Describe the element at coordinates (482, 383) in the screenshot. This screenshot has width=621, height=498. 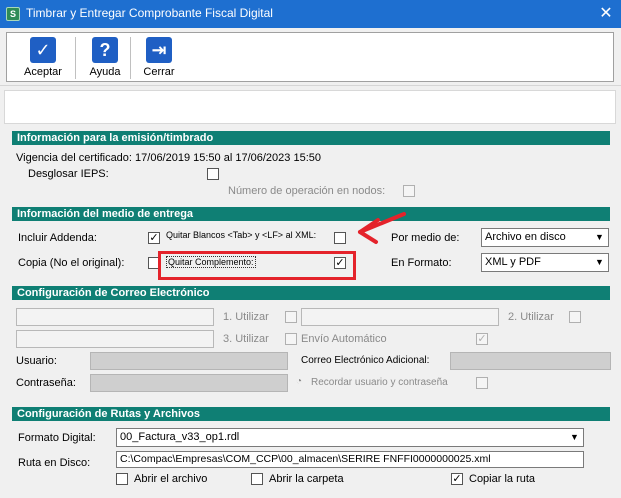
I see `recordar-checkbox` at that location.